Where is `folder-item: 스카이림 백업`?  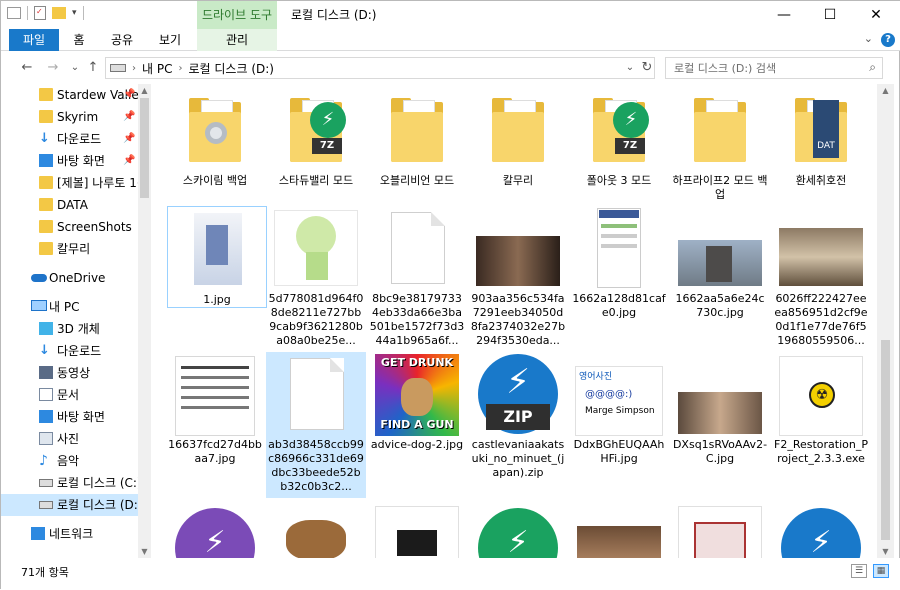 folder-item: 스카이림 백업 is located at coordinates (215, 138).